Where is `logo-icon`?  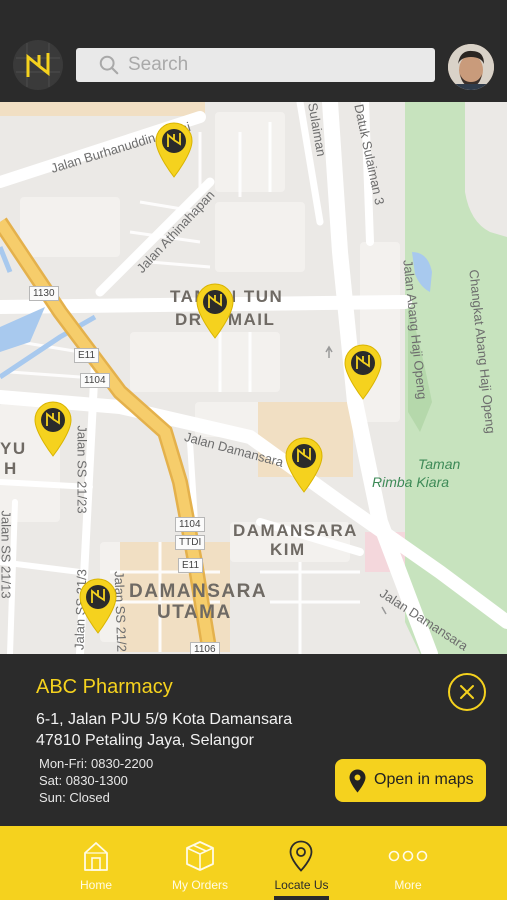
logo-icon is located at coordinates (38, 65).